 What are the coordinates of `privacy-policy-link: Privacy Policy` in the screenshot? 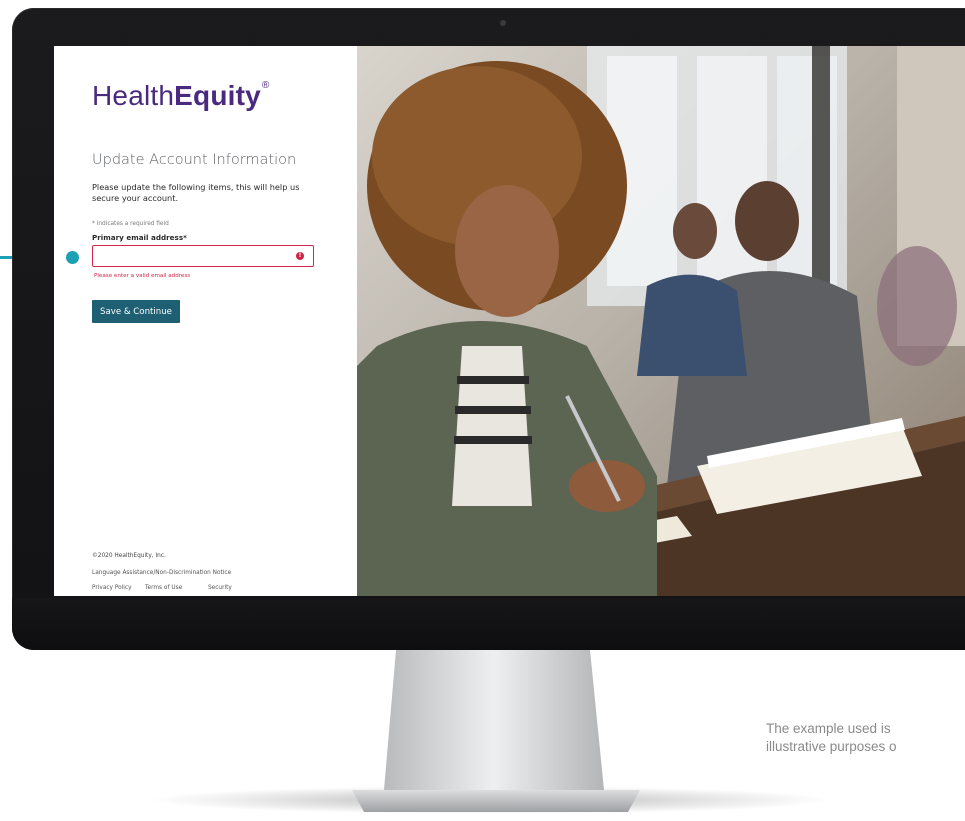 It's located at (112, 588).